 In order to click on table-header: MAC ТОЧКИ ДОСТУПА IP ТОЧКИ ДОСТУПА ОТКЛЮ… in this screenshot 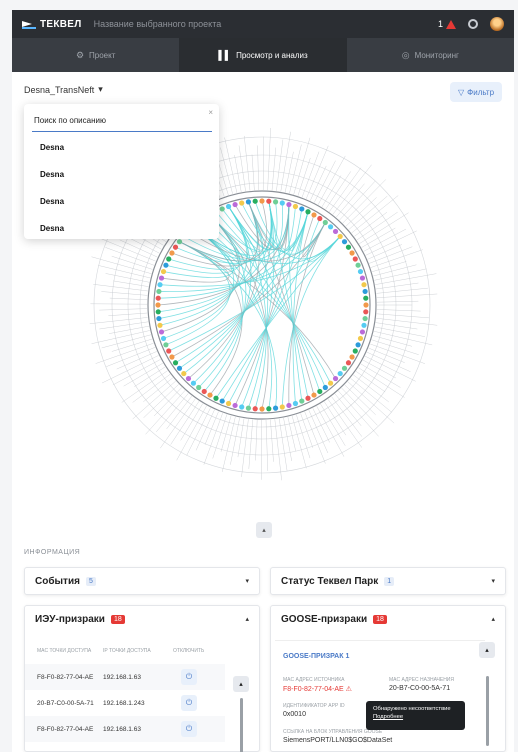, I will do `click(143, 651)`.